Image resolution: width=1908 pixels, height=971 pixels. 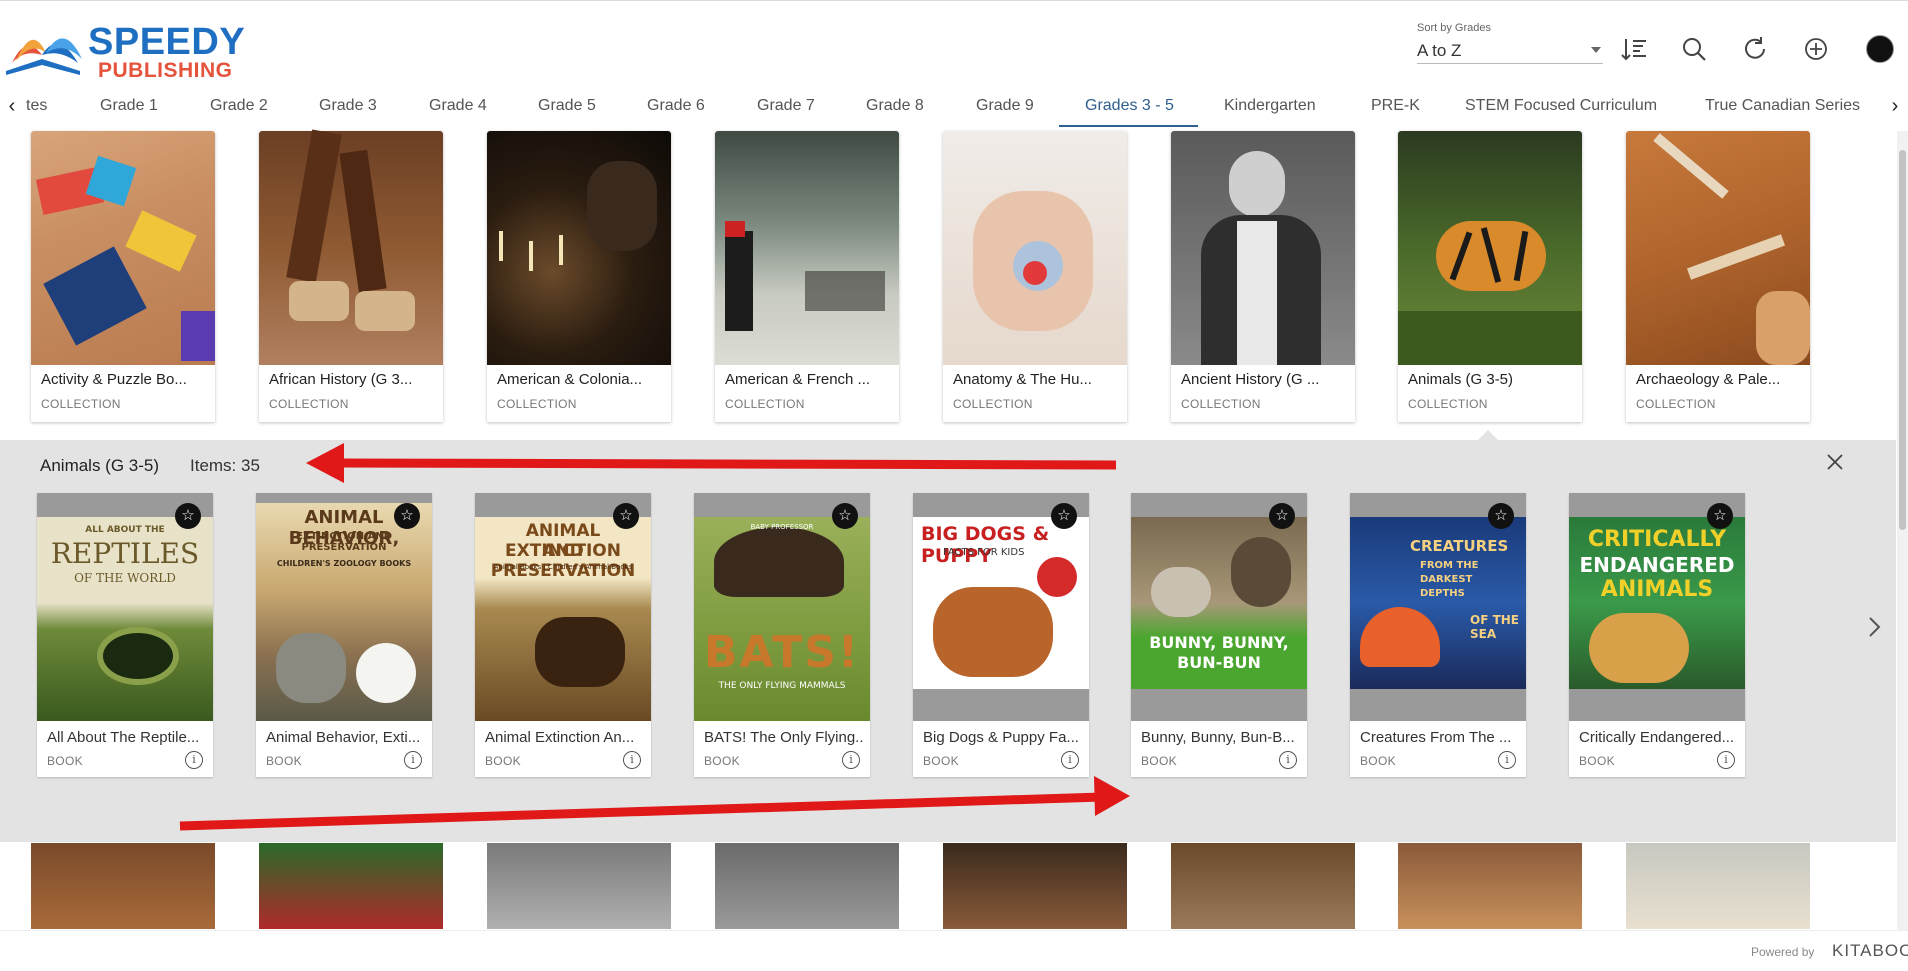 I want to click on tab-grade-7: Grade 7, so click(x=786, y=106).